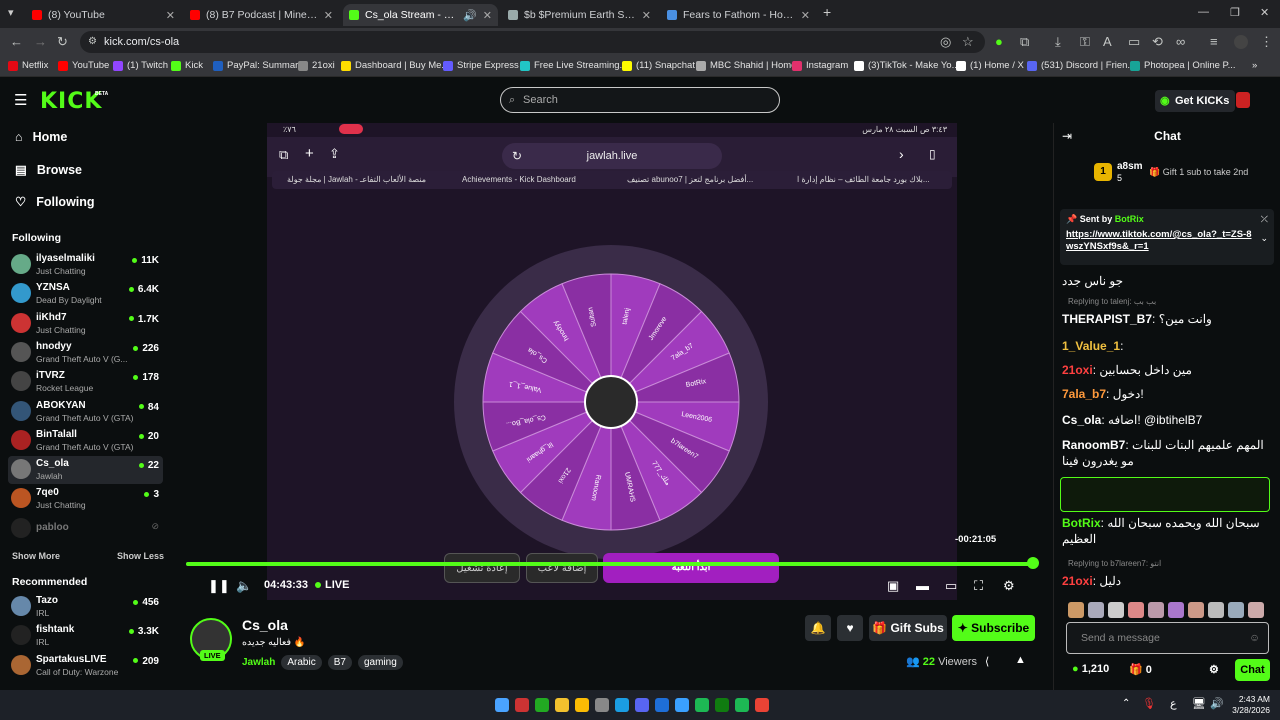  I want to click on sidebar-channel: ilyaselmaliki Just Chatting 11K, so click(85, 265).